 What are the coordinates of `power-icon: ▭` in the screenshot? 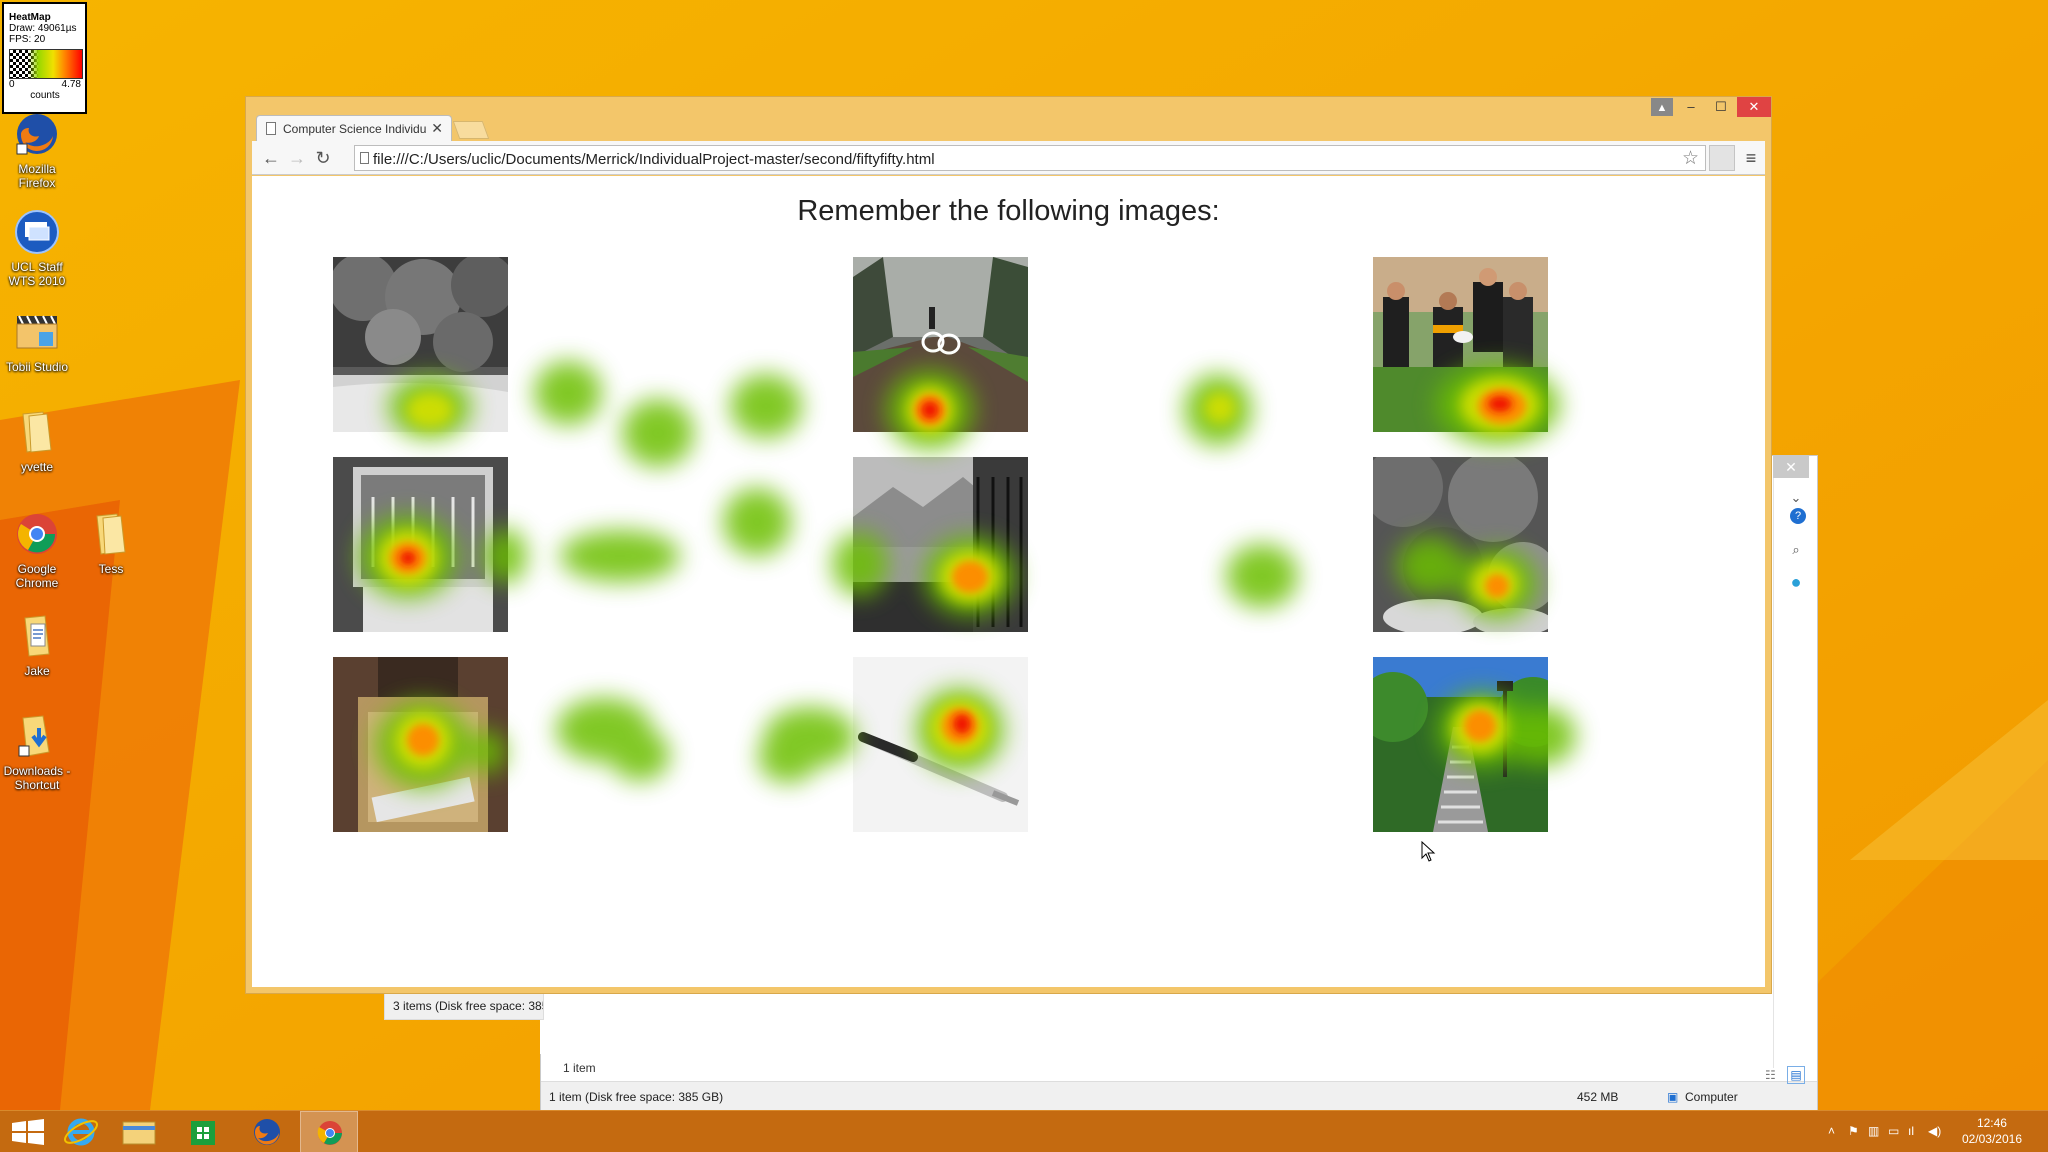 It's located at (1893, 1131).